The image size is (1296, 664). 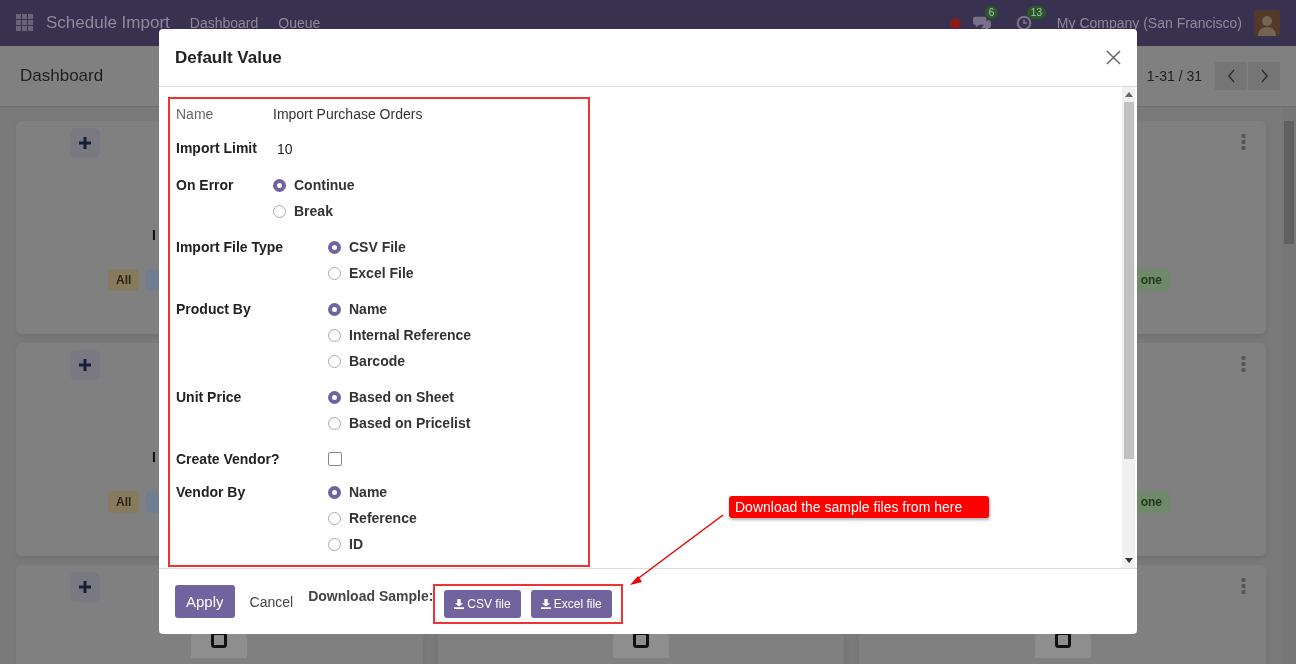 What do you see at coordinates (211, 492) in the screenshot?
I see `field-label: Vendor By` at bounding box center [211, 492].